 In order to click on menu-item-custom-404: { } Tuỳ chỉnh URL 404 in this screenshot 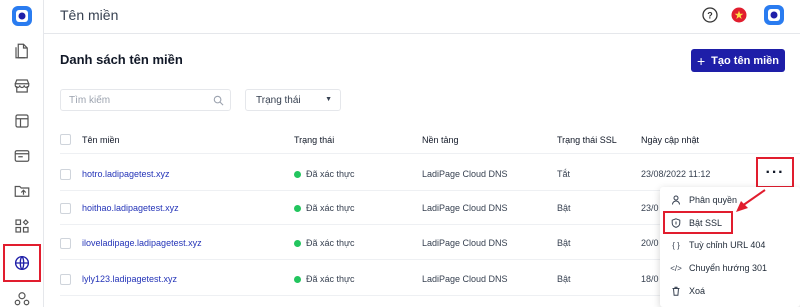, I will do `click(730, 245)`.